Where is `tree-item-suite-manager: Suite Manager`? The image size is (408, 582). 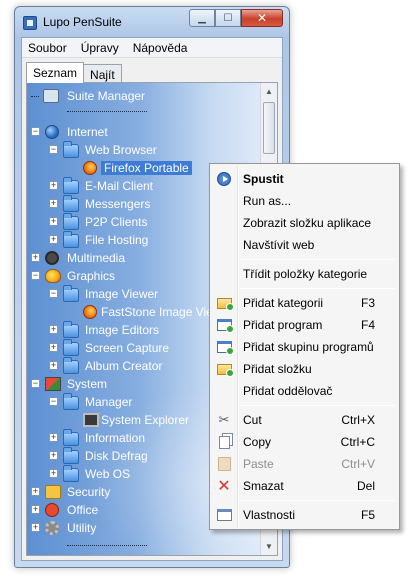
tree-item-suite-manager: Suite Manager is located at coordinates (145, 96).